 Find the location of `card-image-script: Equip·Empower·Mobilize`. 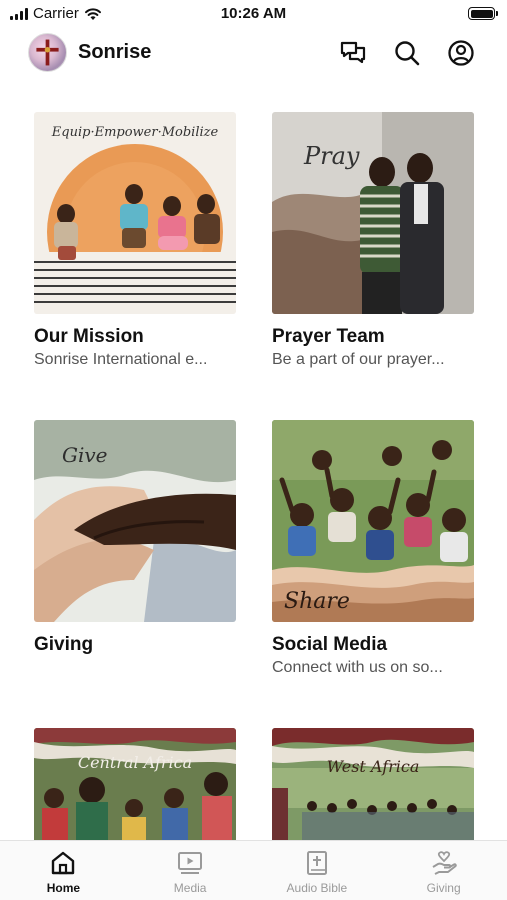

card-image-script: Equip·Empower·Mobilize is located at coordinates (135, 132).